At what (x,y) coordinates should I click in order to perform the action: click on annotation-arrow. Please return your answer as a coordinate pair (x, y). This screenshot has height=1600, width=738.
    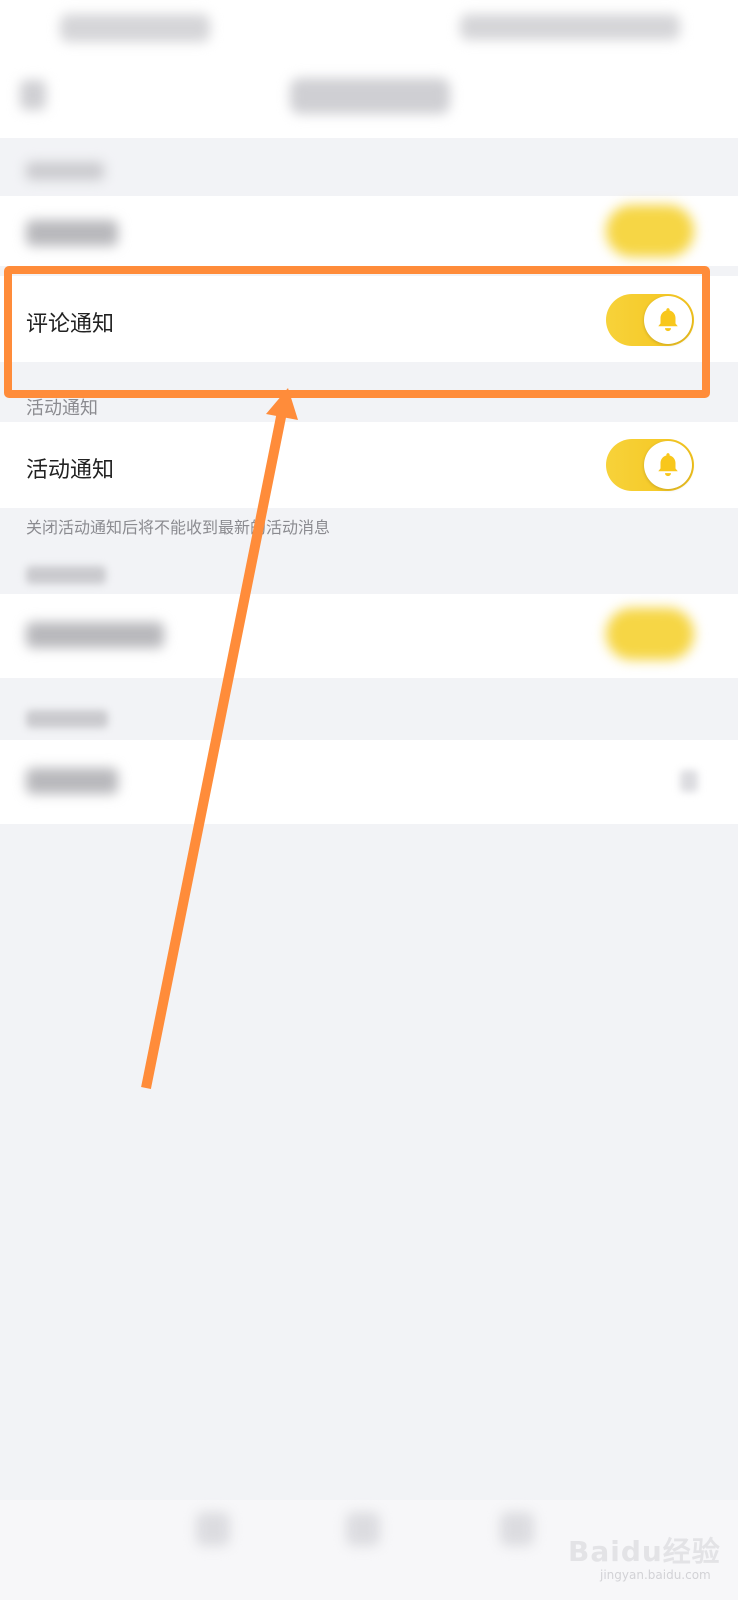
    Looking at the image, I should click on (219, 738).